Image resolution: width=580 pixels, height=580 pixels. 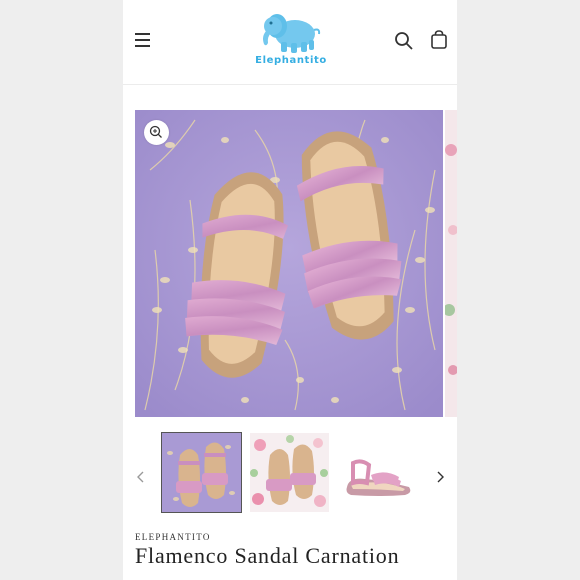 I want to click on brand-logo: Elephantito, so click(x=291, y=40).